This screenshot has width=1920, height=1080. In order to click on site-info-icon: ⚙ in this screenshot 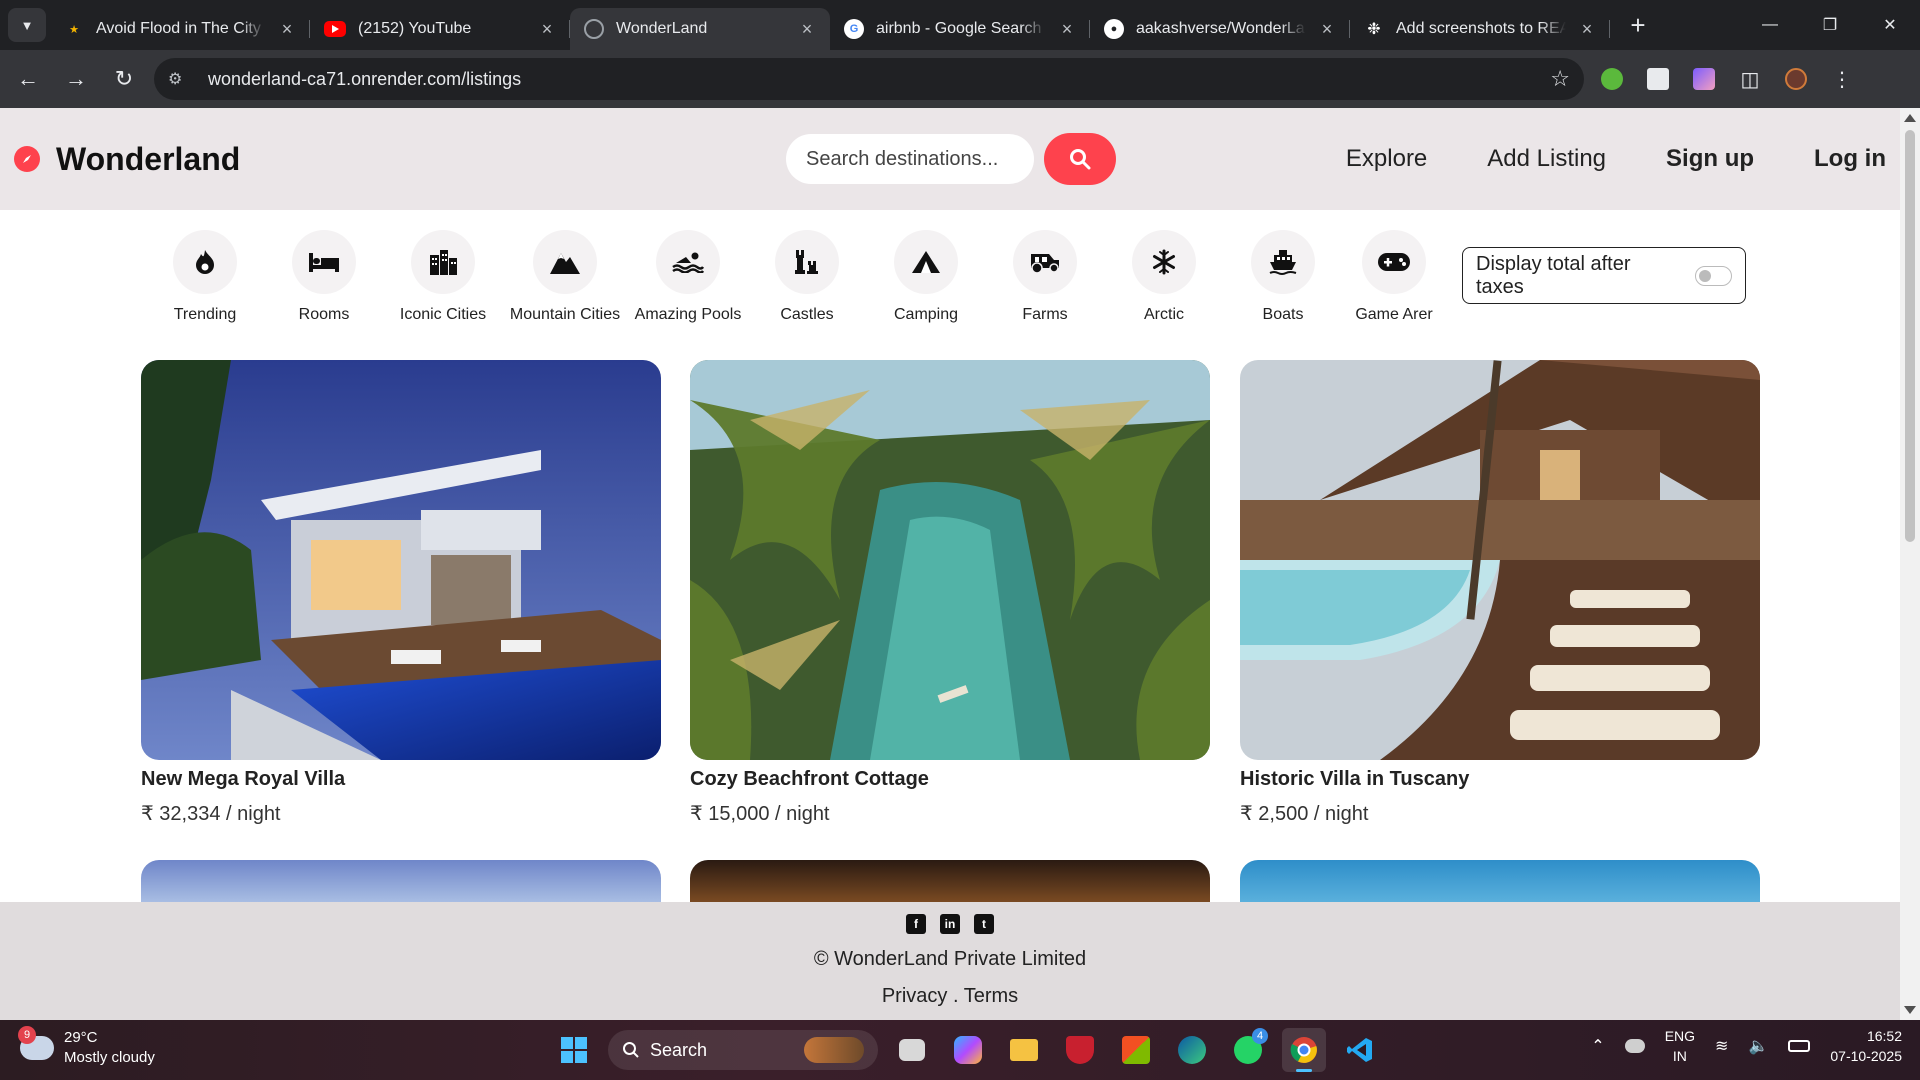, I will do `click(182, 79)`.